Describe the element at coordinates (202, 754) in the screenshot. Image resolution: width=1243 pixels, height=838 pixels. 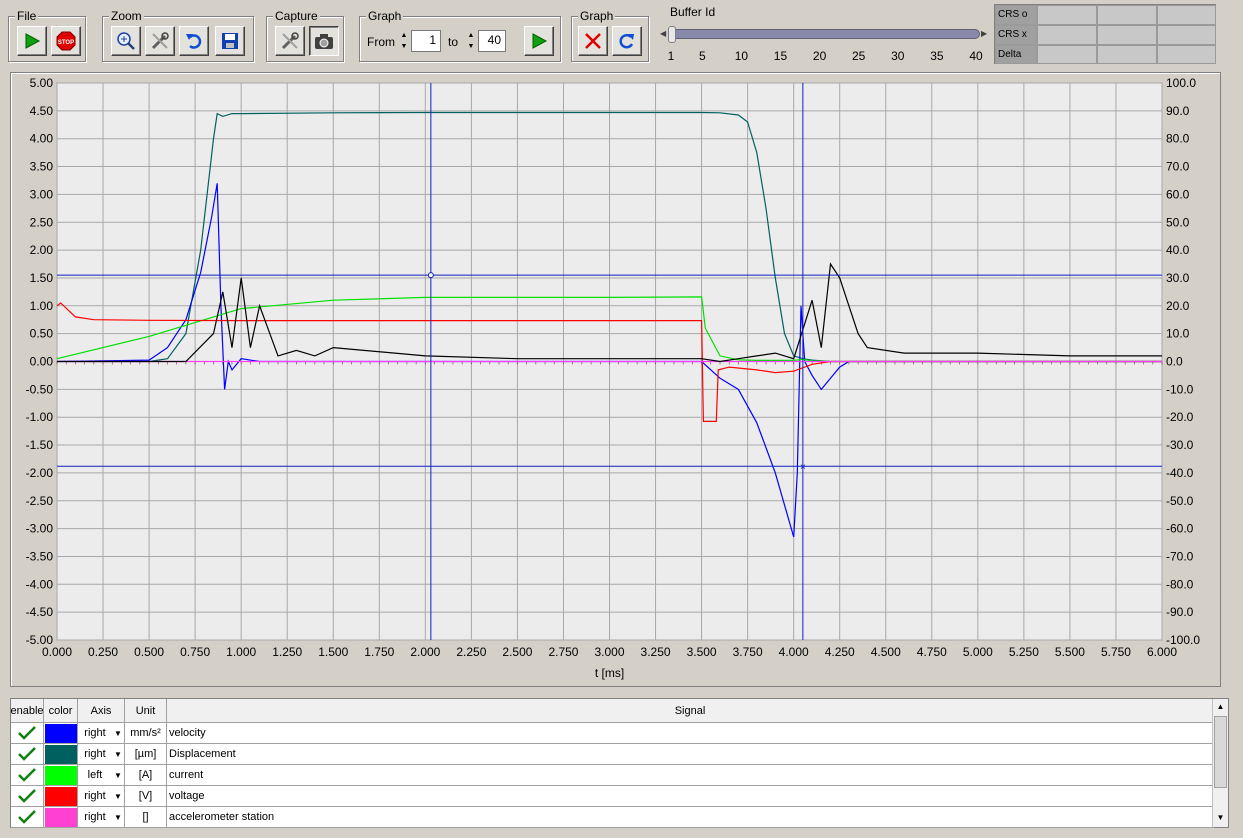
I see `signal-name: Displacement` at that location.